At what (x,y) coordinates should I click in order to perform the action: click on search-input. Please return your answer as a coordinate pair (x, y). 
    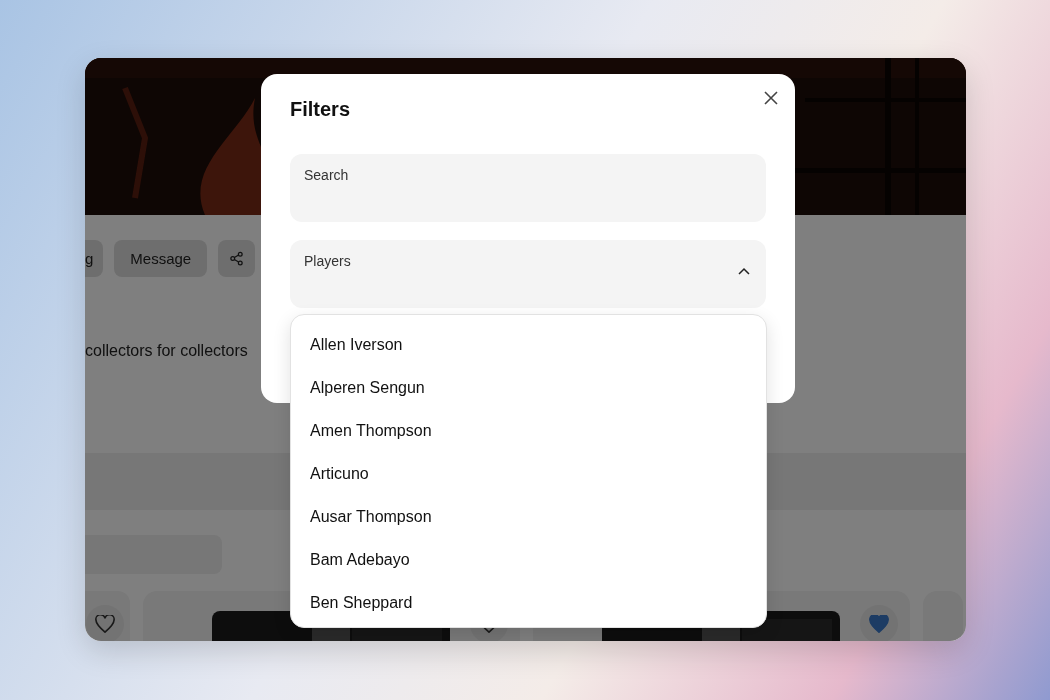
    Looking at the image, I should click on (153, 554).